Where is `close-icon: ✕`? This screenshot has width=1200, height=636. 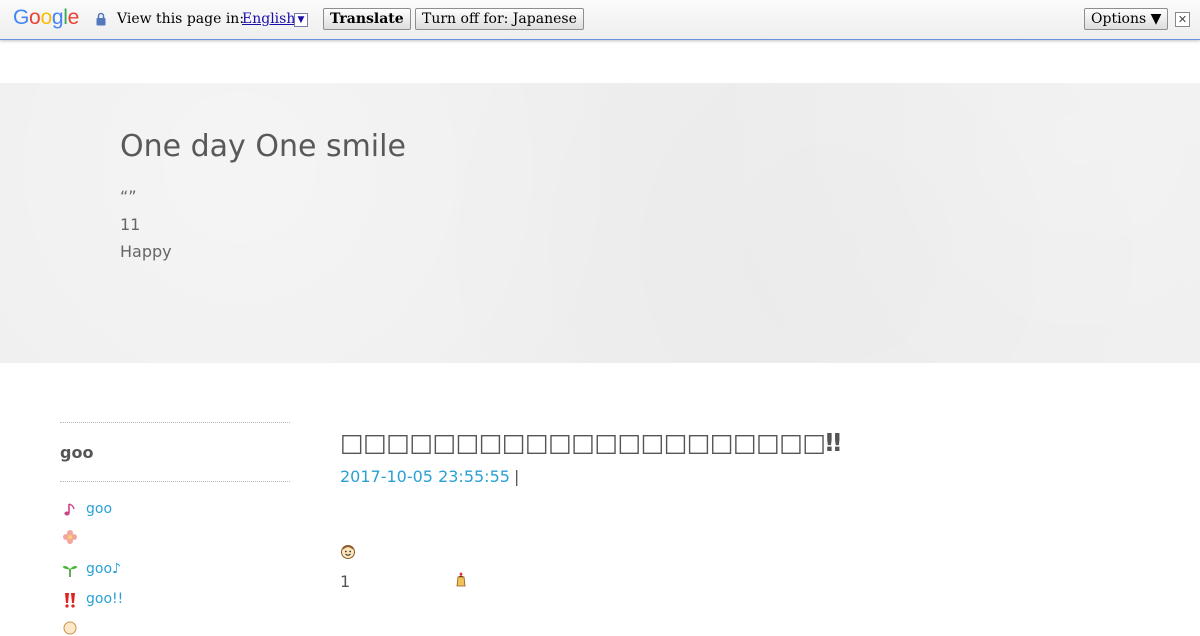
close-icon: ✕ is located at coordinates (1182, 19).